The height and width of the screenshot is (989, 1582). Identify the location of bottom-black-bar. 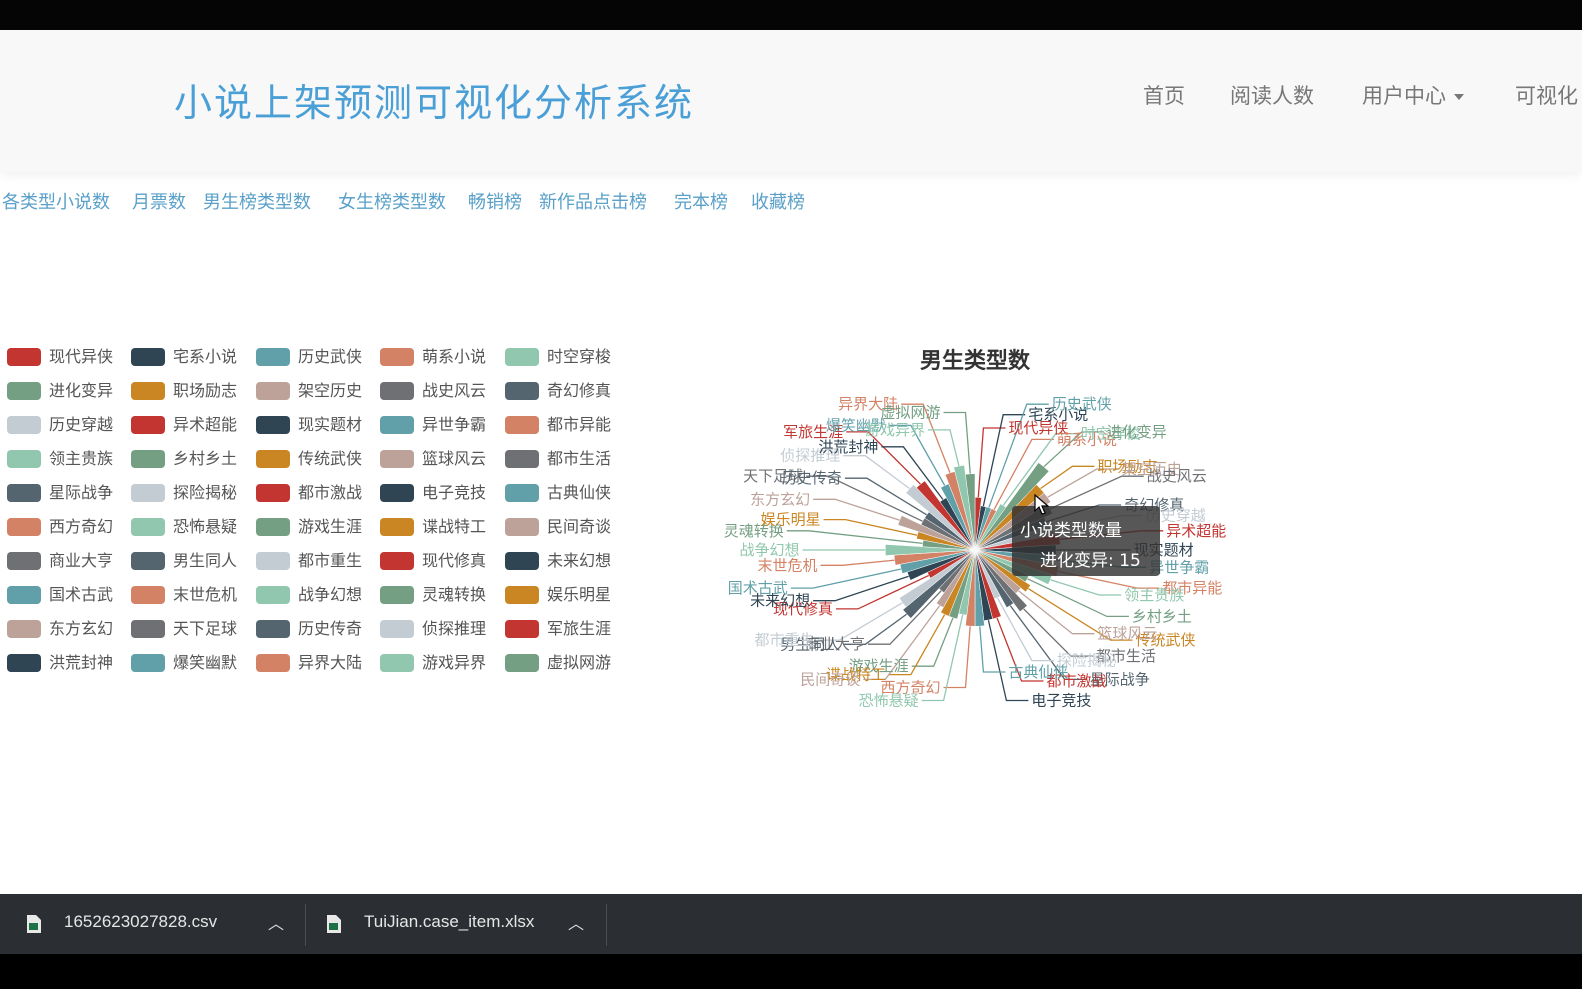
(791, 971).